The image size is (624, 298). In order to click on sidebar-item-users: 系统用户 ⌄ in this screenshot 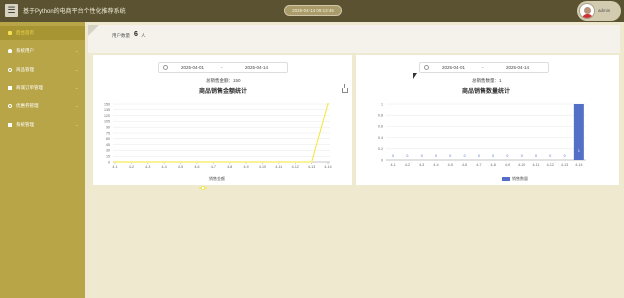, I will do `click(42, 51)`.